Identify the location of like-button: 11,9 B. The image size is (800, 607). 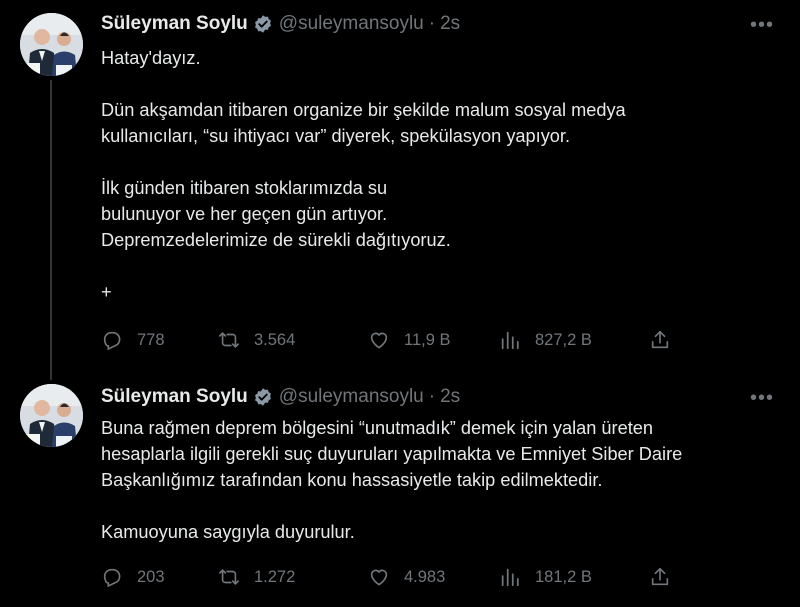
(433, 340).